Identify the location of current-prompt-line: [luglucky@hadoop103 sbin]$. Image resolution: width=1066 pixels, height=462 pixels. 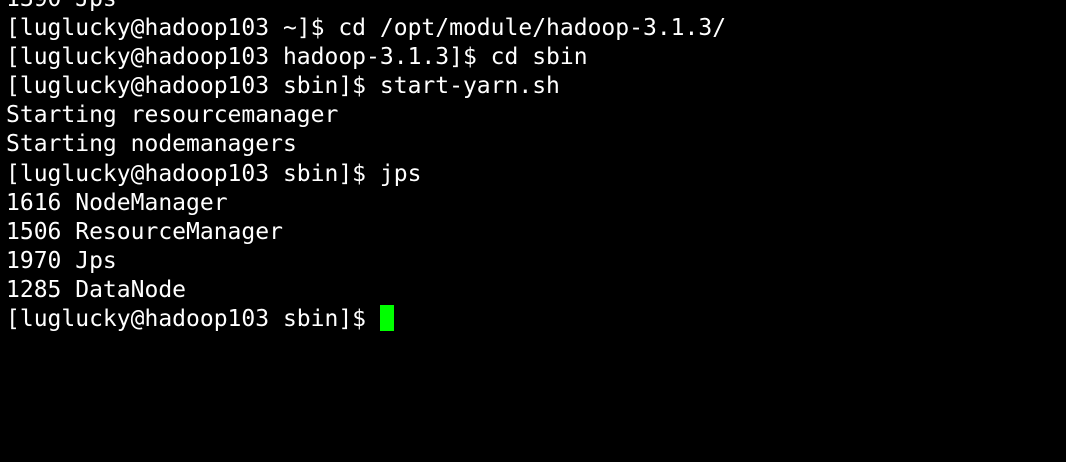
(366, 319).